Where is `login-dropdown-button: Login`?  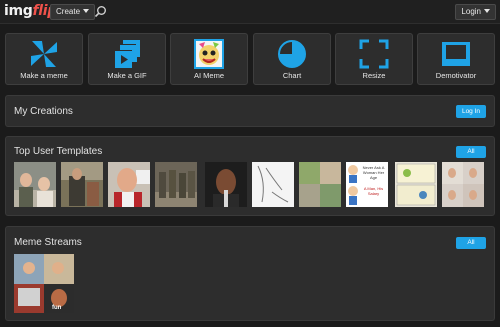 login-dropdown-button: Login is located at coordinates (475, 12).